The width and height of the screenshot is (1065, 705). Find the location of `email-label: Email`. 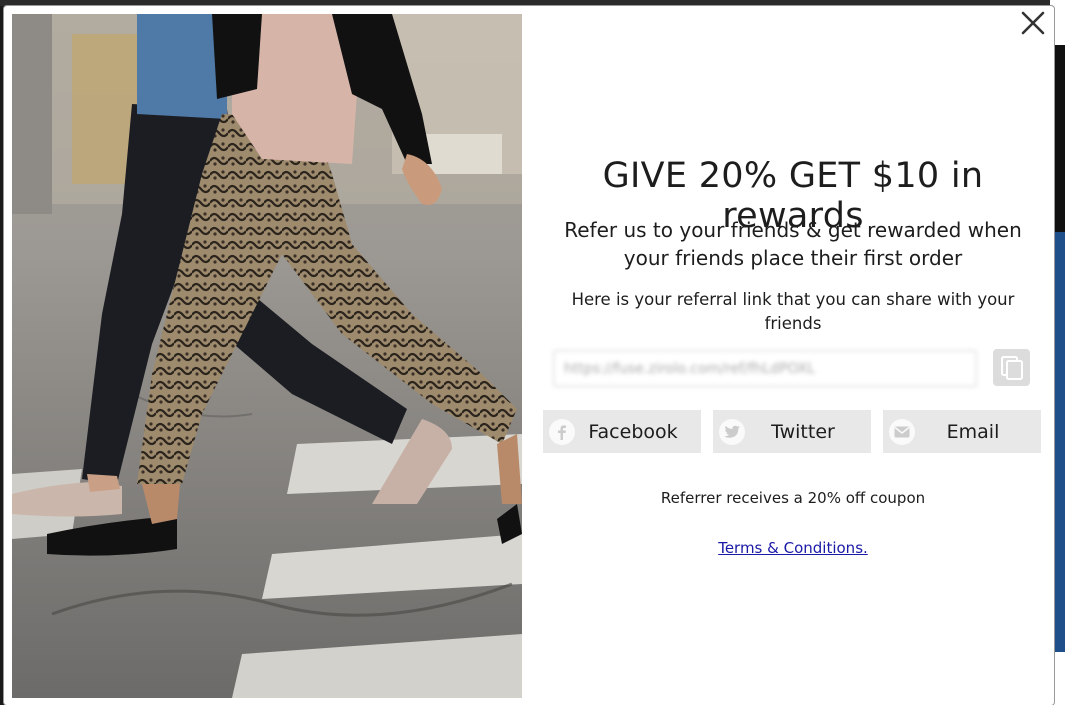

email-label: Email is located at coordinates (973, 431).